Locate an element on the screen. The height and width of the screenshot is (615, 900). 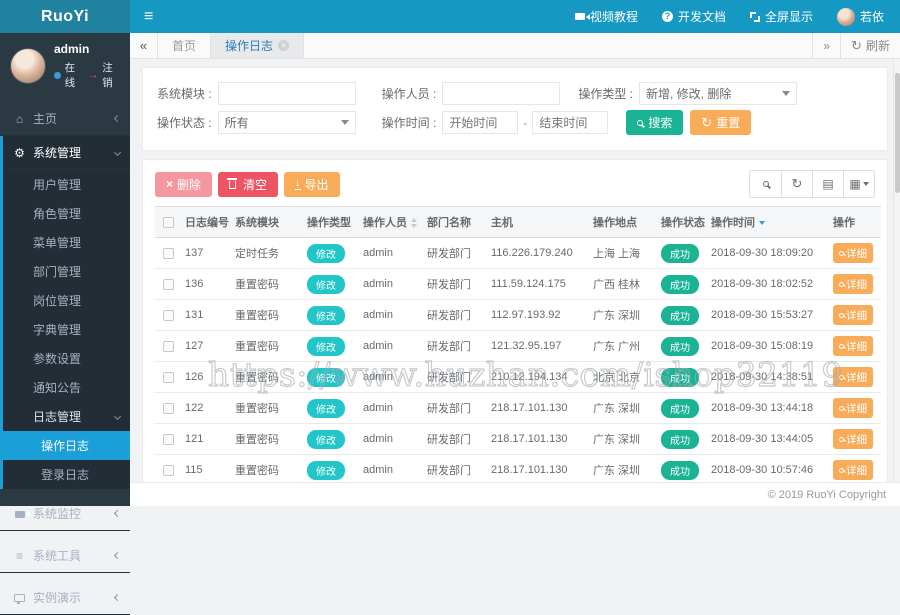
user-menu-label: 若依 is located at coordinates (871, 17).